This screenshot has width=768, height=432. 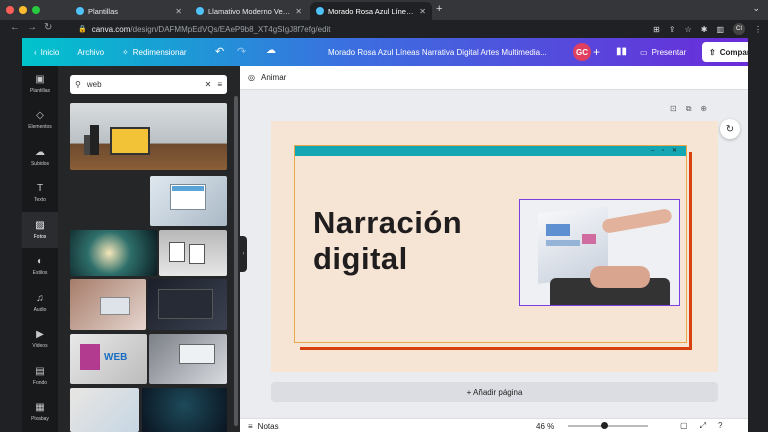 What do you see at coordinates (23, 10) in the screenshot?
I see `minimize-window-button` at bounding box center [23, 10].